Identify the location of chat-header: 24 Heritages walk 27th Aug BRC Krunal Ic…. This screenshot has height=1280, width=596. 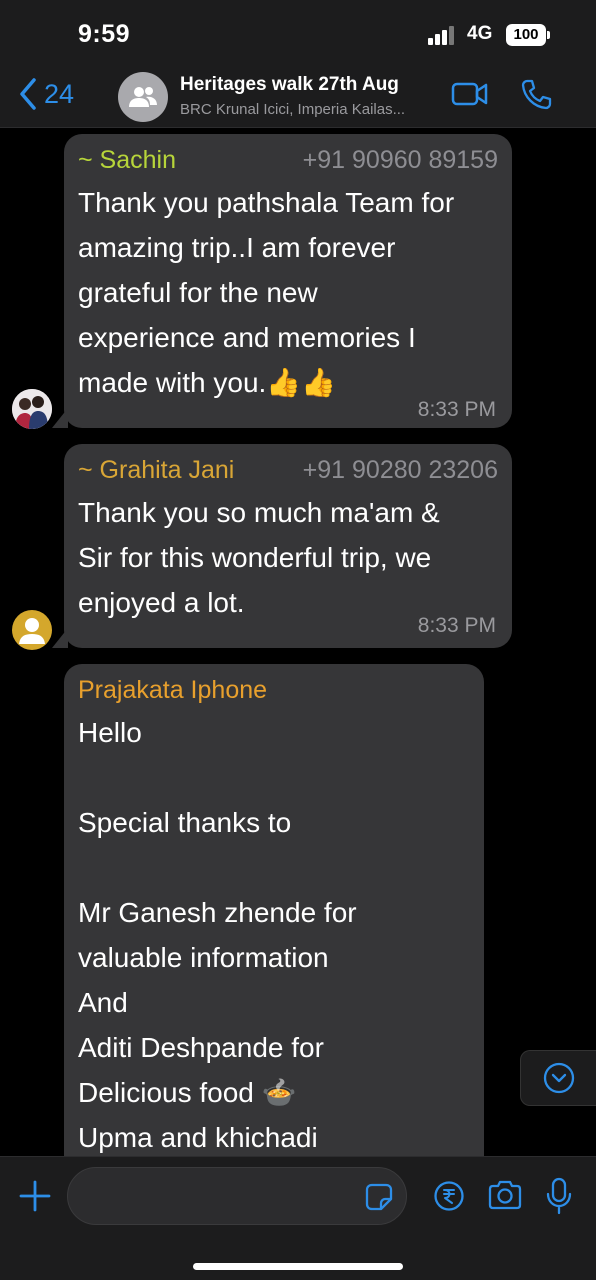
(298, 97).